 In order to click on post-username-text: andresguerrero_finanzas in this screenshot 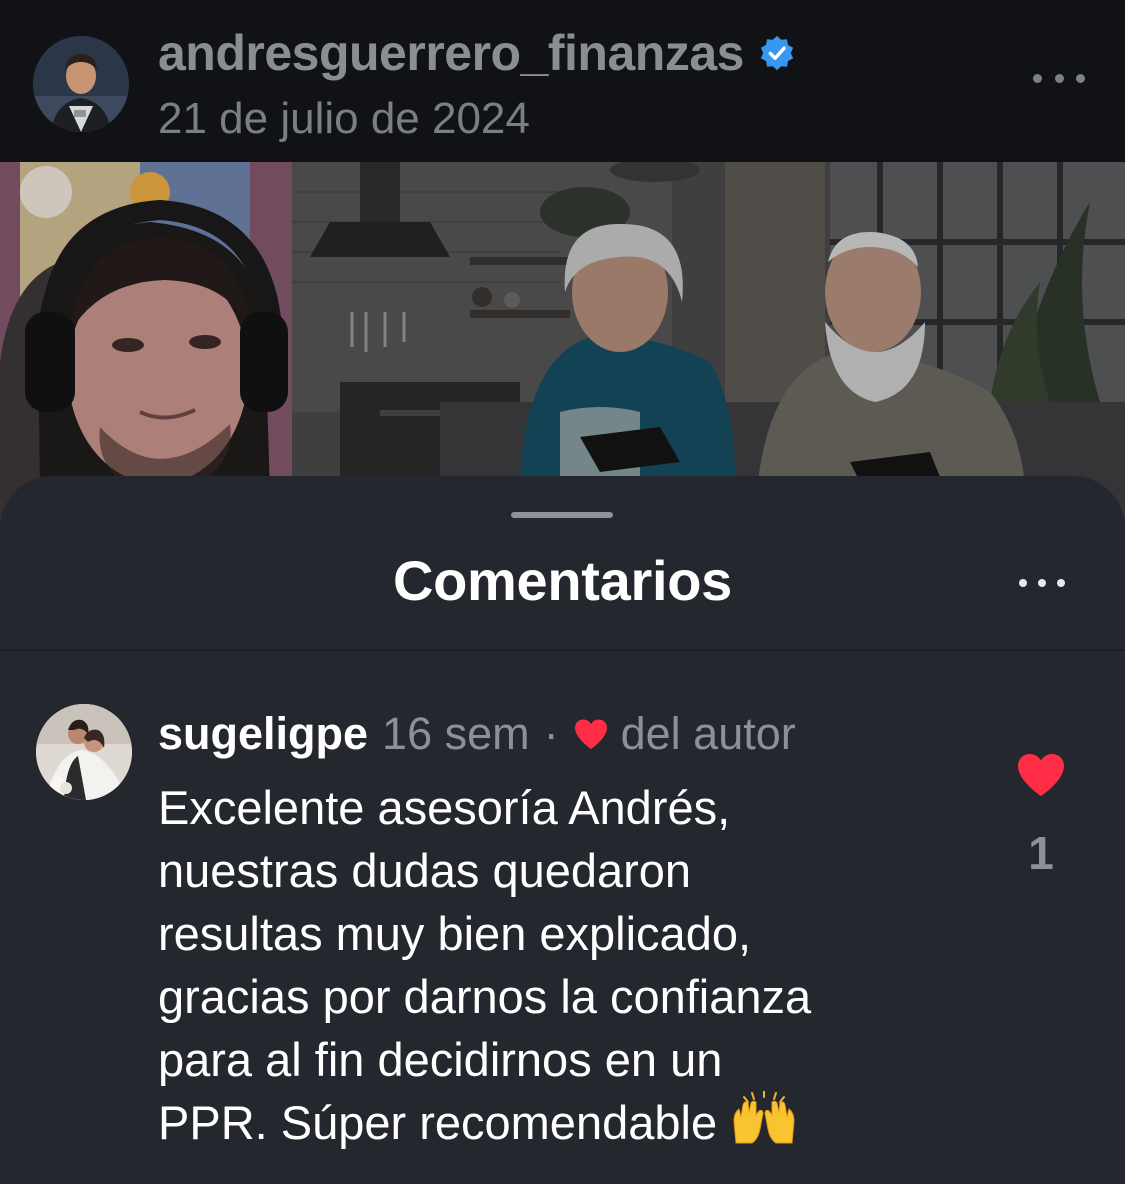, I will do `click(451, 53)`.